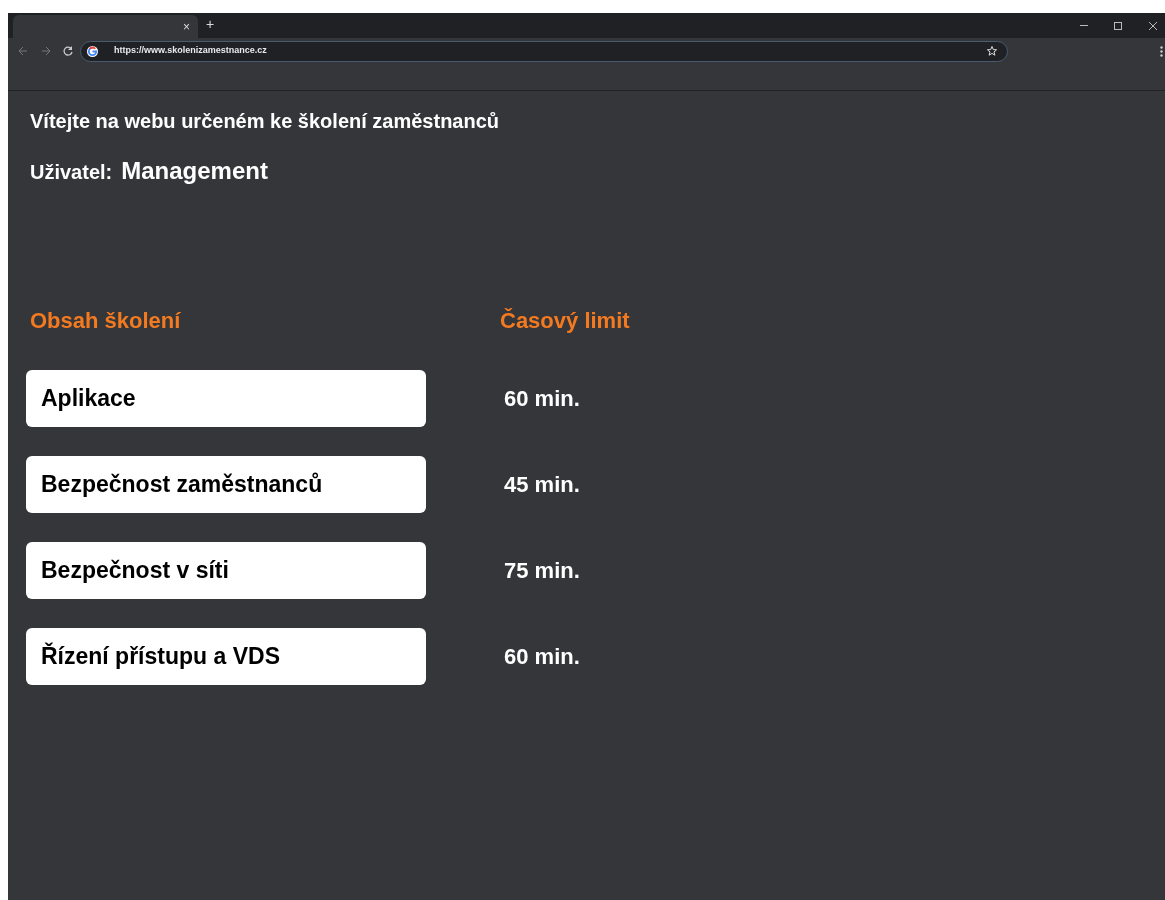  I want to click on column-heading: Časový limit, so click(565, 321).